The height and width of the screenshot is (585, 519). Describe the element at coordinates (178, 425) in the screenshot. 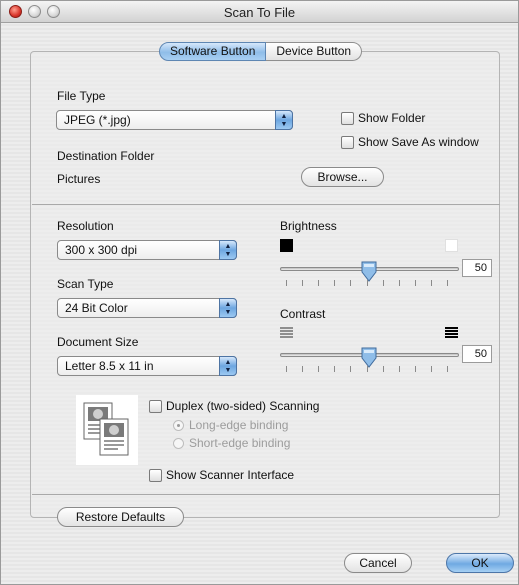

I see `long-edge-radio` at that location.